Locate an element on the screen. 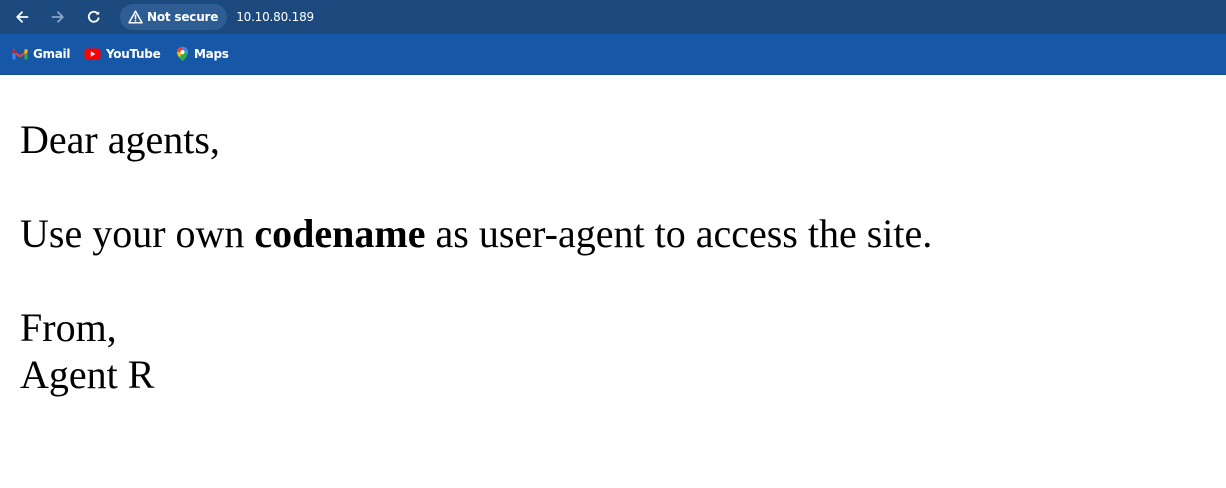 This screenshot has width=1226, height=488. arrow-left-icon is located at coordinates (22, 17).